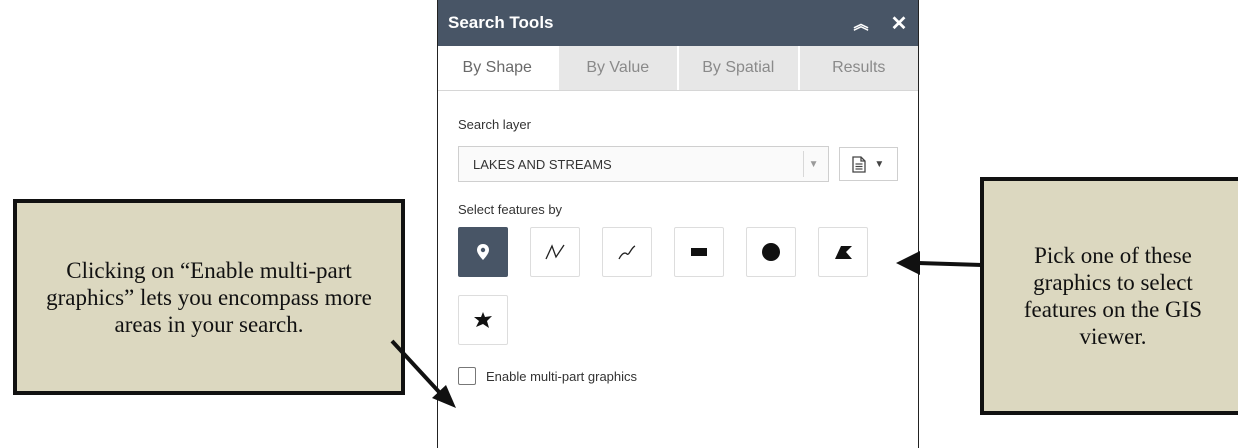  What do you see at coordinates (467, 376) in the screenshot?
I see `multipart-checkbox` at bounding box center [467, 376].